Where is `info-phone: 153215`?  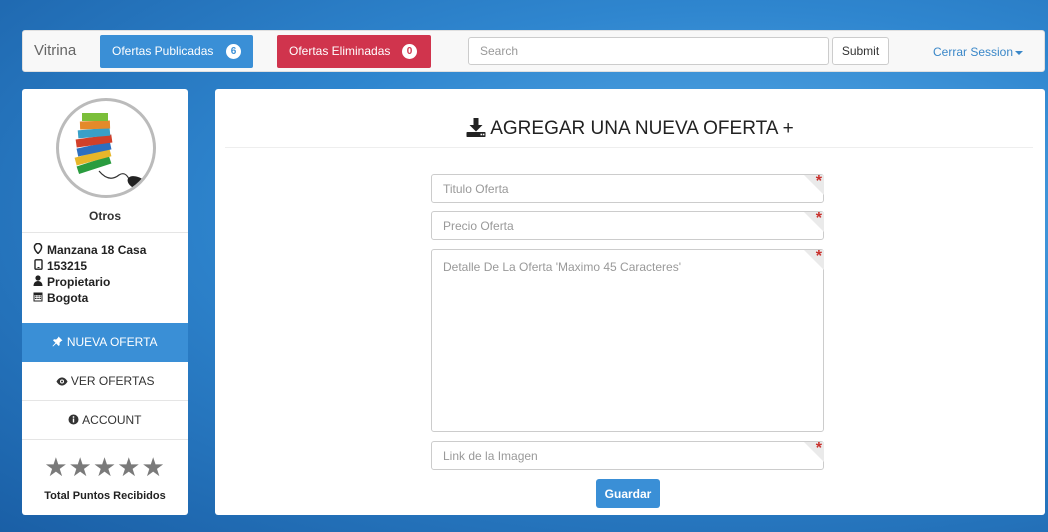
info-phone: 153215 is located at coordinates (59, 266).